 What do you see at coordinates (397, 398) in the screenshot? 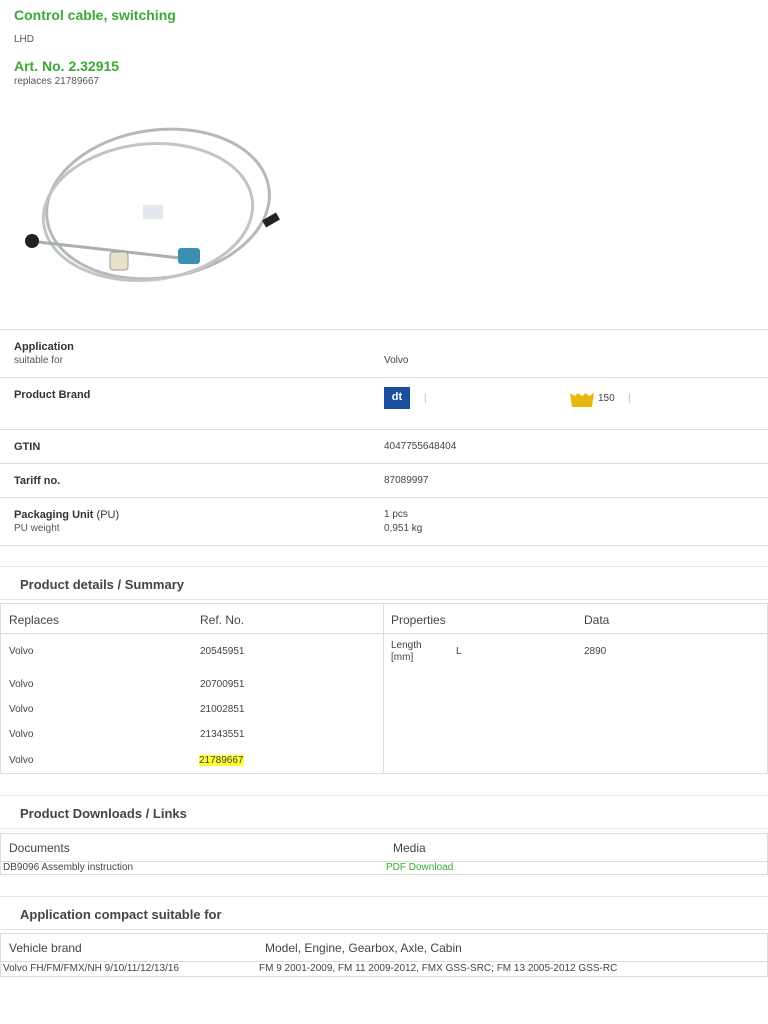
I see `dt-logo: dt` at bounding box center [397, 398].